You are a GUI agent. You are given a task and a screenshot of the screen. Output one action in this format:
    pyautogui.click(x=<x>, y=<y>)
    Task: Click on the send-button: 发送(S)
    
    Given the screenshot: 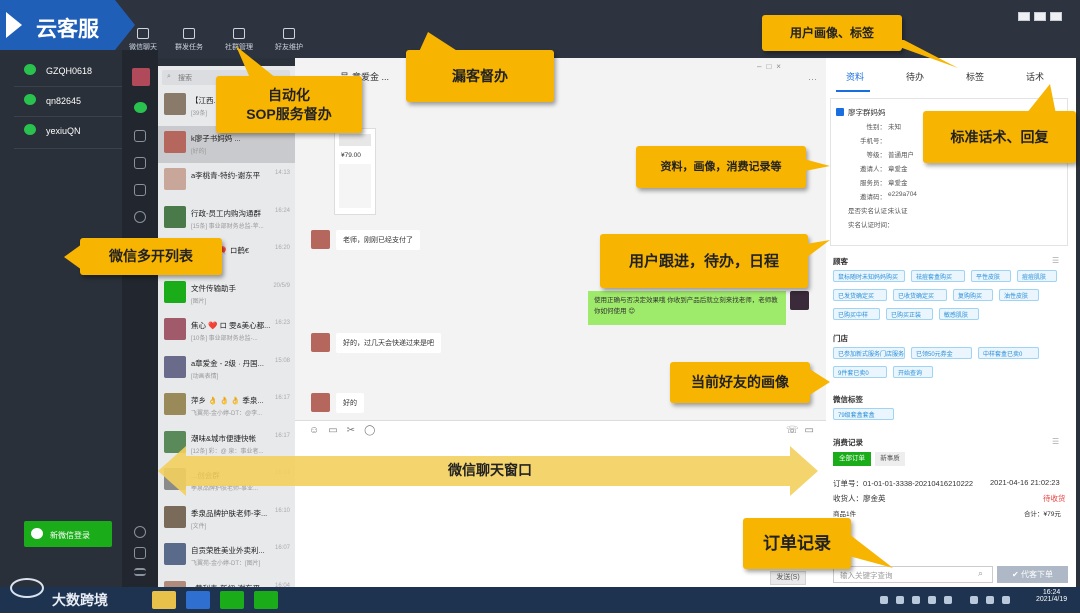 What is the action you would take?
    pyautogui.click(x=788, y=578)
    